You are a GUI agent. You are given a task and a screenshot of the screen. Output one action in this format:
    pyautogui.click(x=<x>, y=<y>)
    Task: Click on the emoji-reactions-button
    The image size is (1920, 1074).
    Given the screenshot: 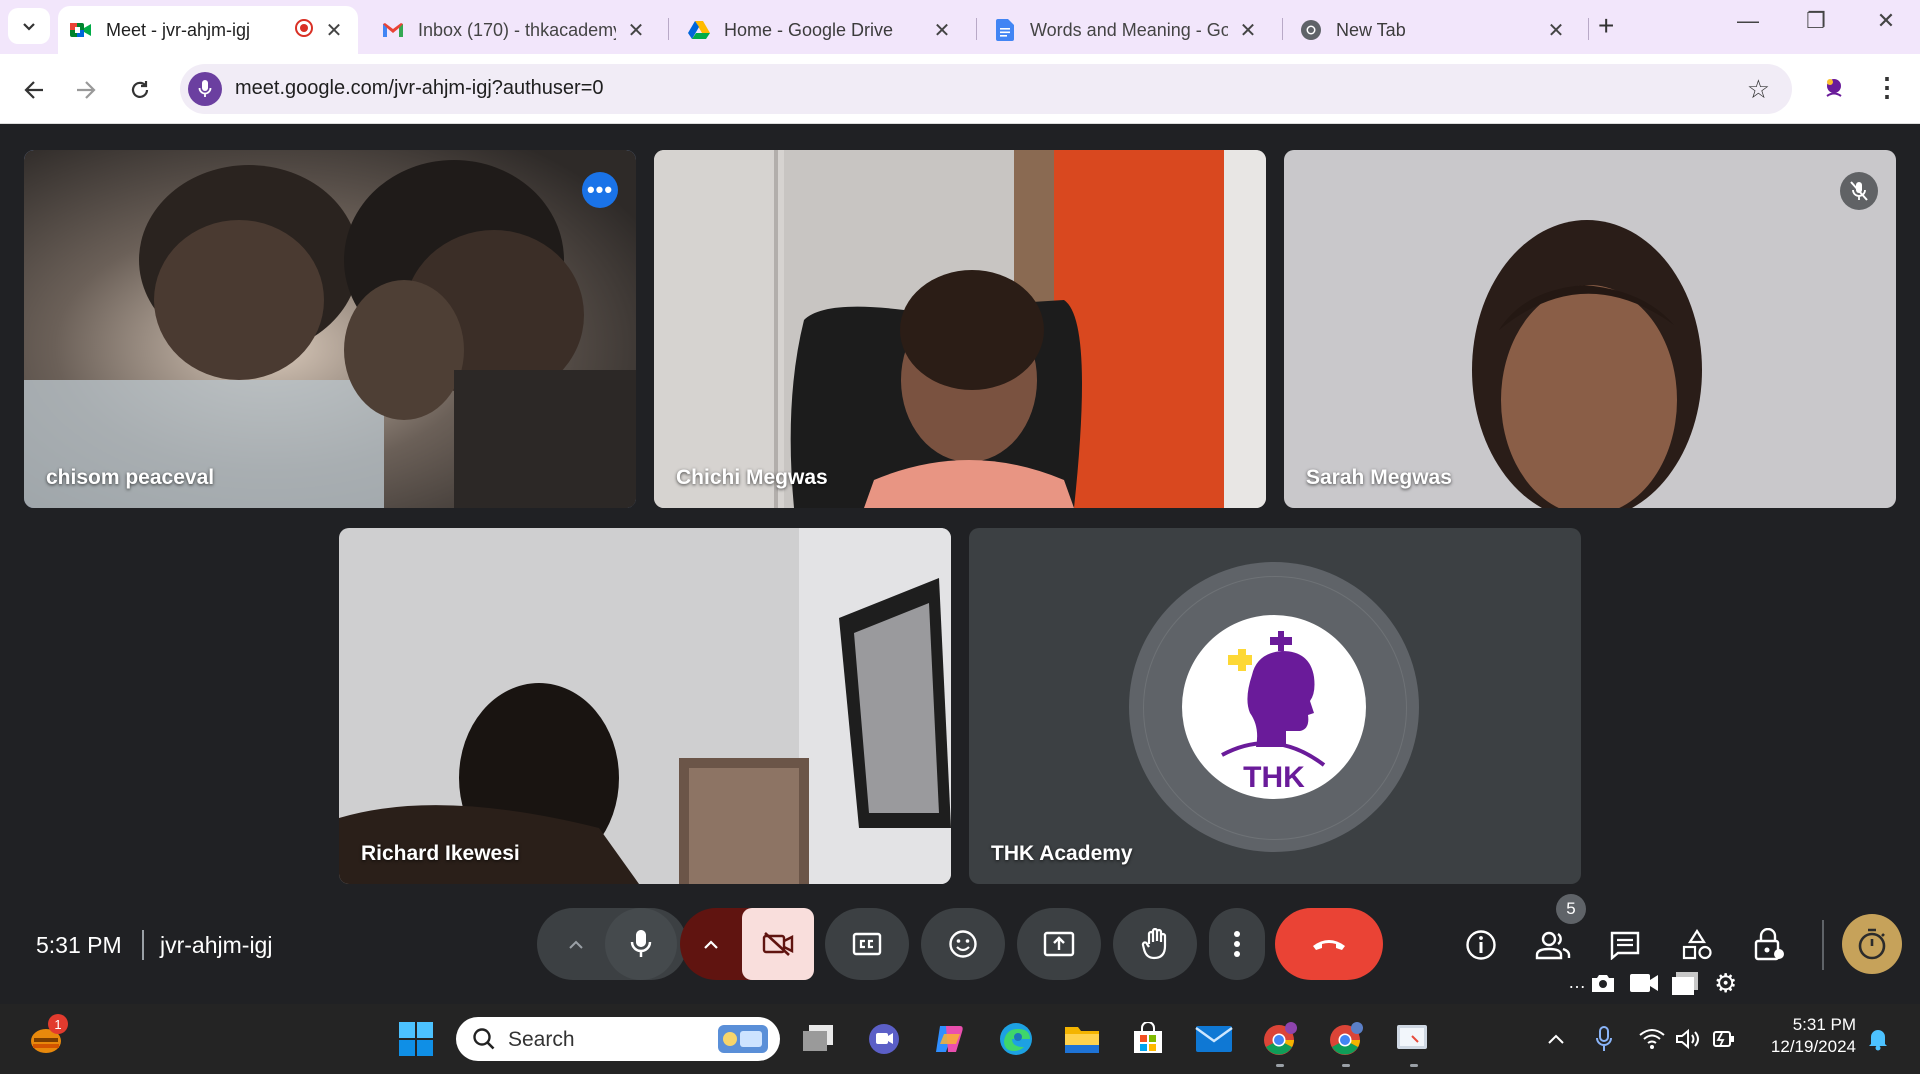 What is the action you would take?
    pyautogui.click(x=963, y=944)
    